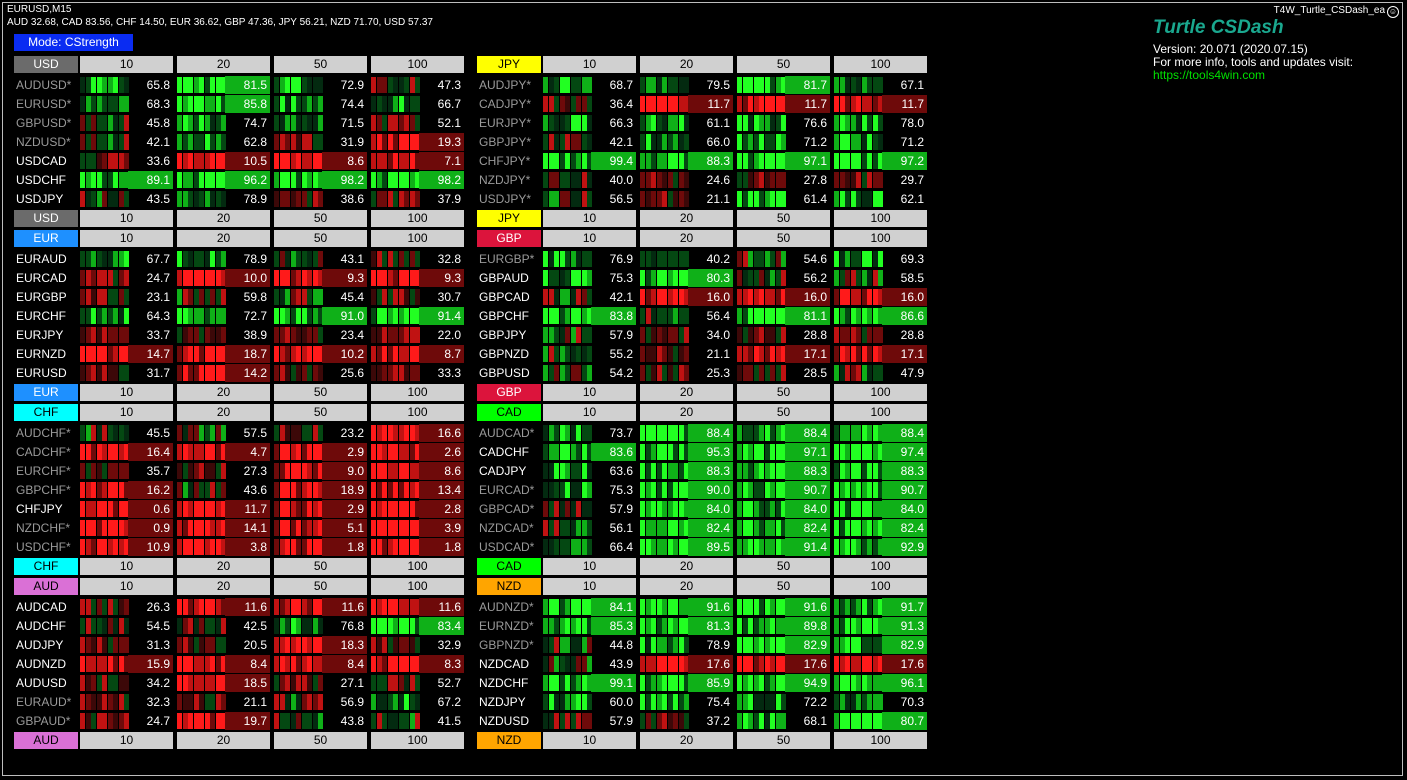 The height and width of the screenshot is (780, 1407). I want to click on strength-cell: 36.4, so click(589, 104).